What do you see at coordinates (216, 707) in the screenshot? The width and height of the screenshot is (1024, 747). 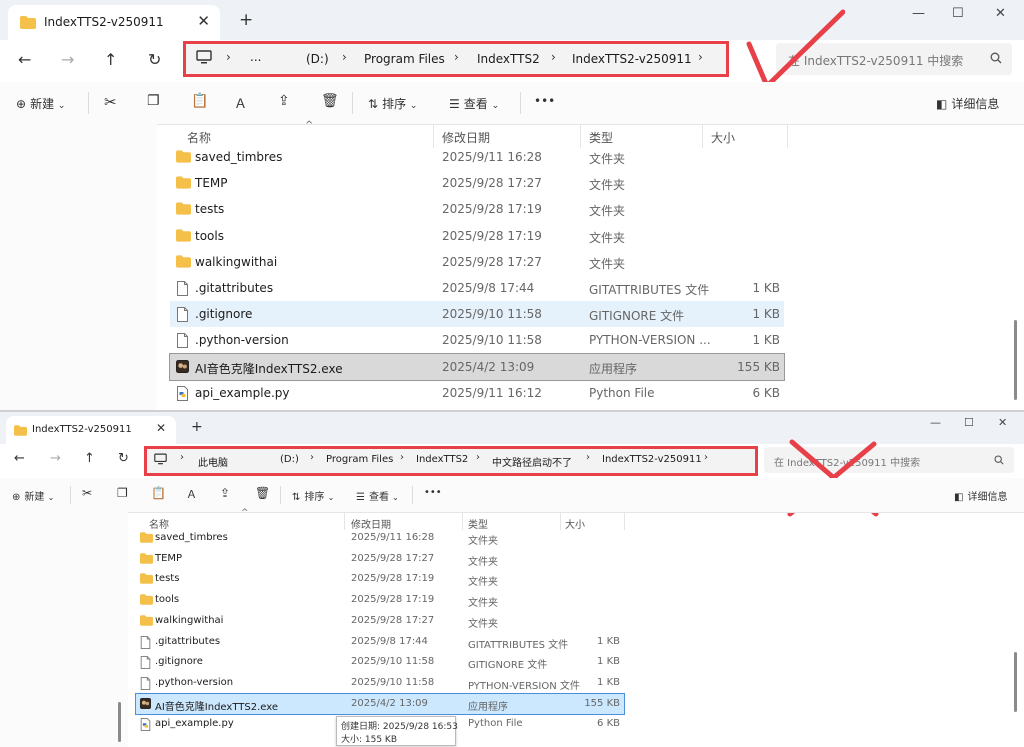 I see `file-name: AI音色克隆IndexTTS2.exe` at bounding box center [216, 707].